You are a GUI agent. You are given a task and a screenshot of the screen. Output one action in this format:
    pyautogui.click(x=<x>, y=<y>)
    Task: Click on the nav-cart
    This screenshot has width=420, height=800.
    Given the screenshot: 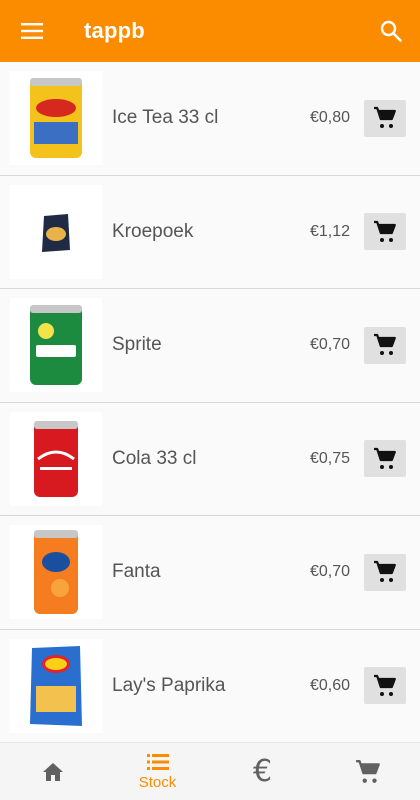 What is the action you would take?
    pyautogui.click(x=367, y=771)
    